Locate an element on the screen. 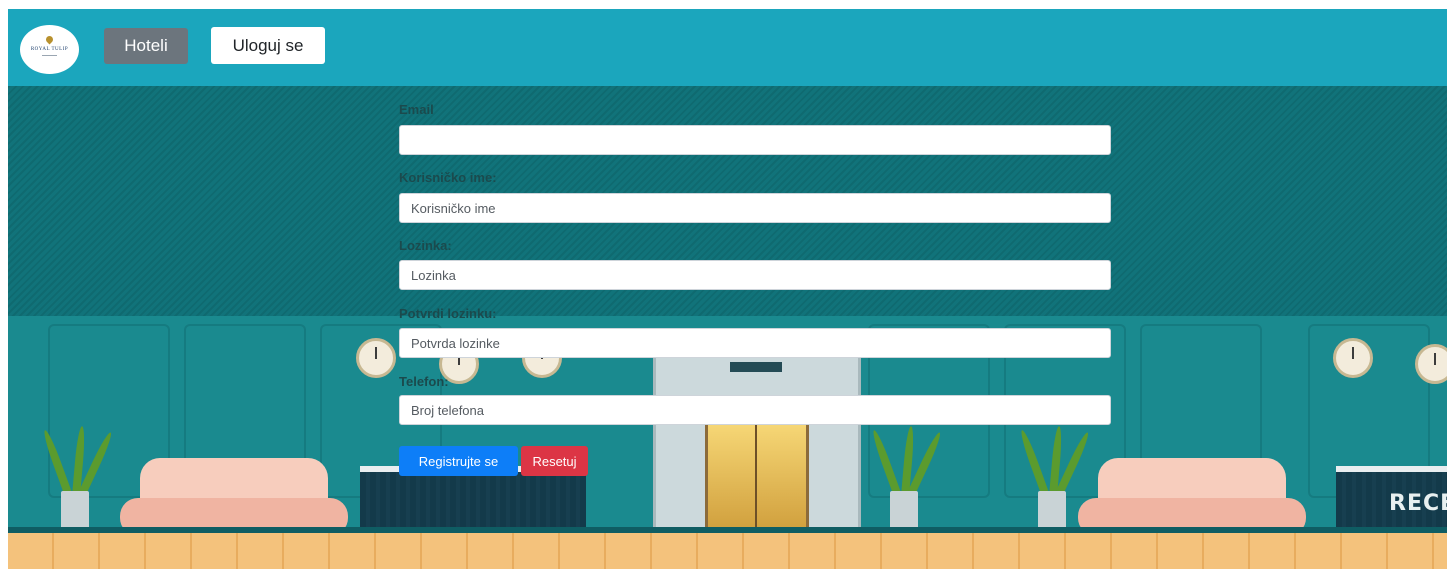  email-field is located at coordinates (755, 140).